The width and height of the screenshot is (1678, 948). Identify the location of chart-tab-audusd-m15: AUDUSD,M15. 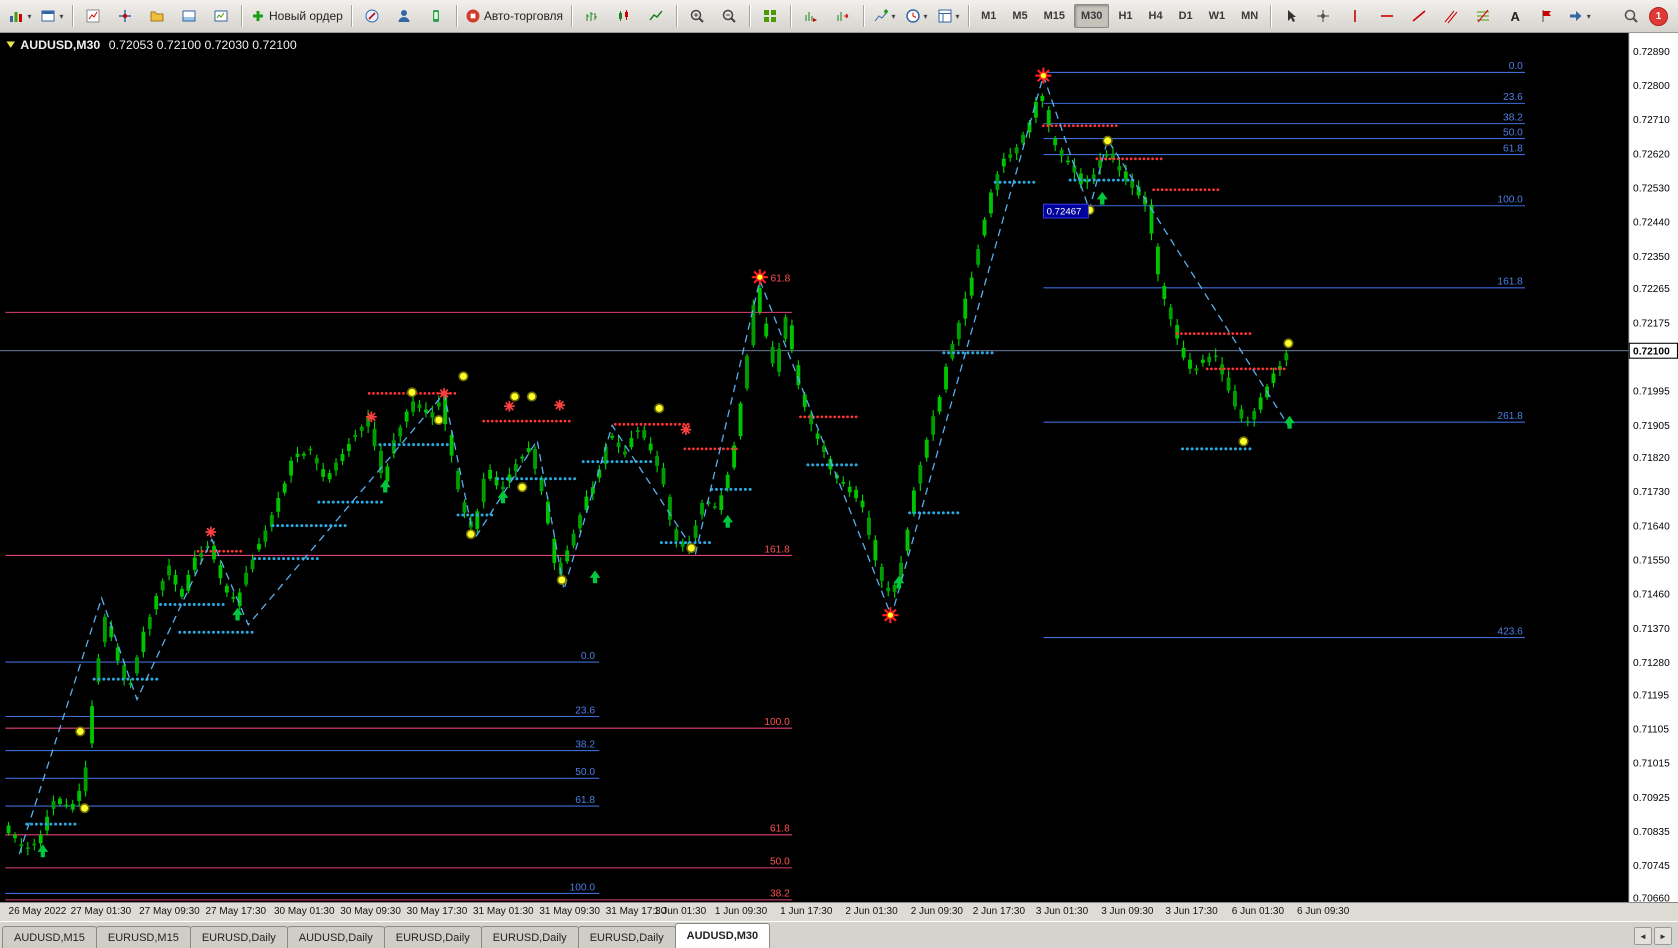
(49, 937).